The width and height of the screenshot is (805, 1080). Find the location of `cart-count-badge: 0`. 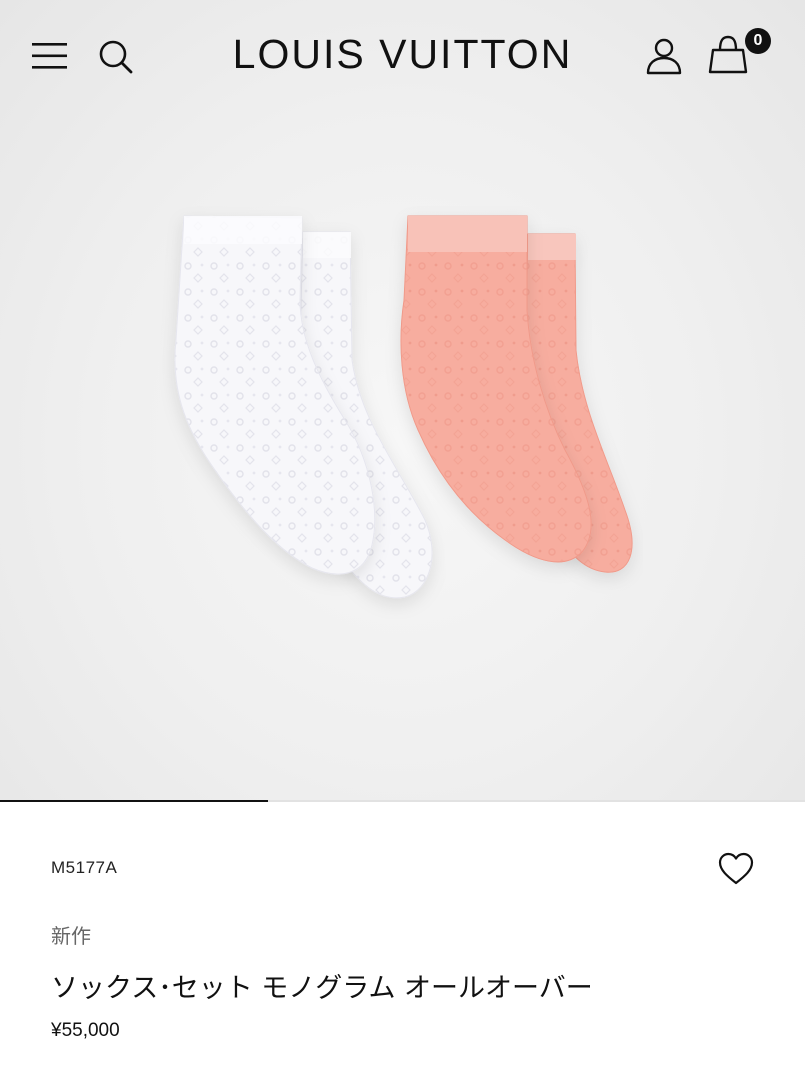

cart-count-badge: 0 is located at coordinates (758, 41).